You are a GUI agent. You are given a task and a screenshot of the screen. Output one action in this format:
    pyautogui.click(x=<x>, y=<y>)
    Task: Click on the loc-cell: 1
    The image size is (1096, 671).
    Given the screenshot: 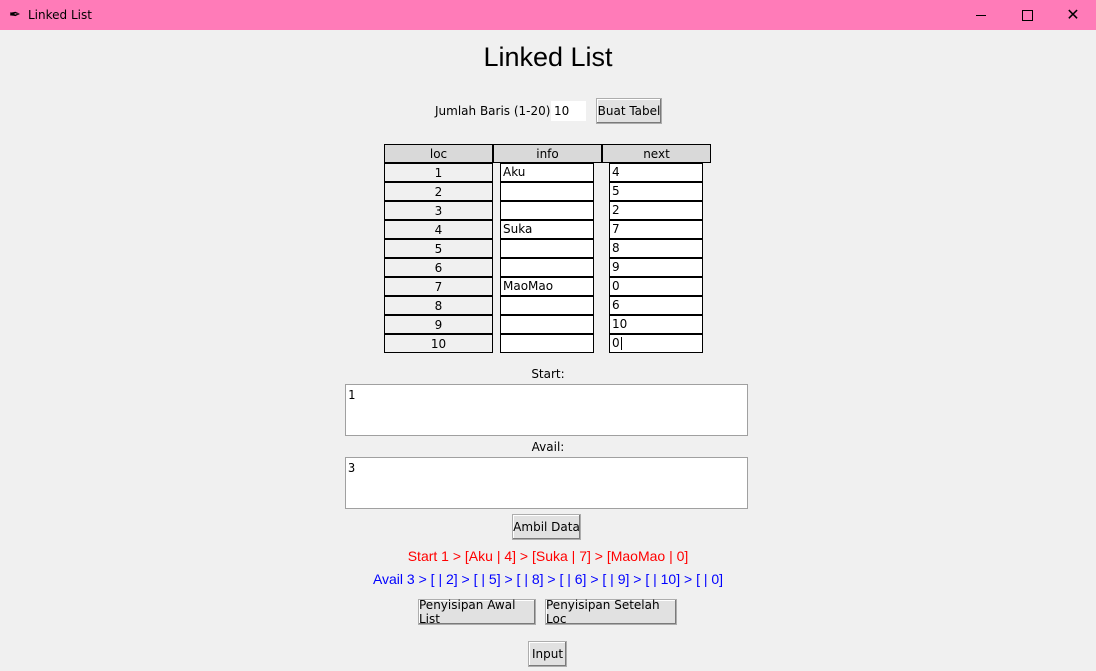 What is the action you would take?
    pyautogui.click(x=438, y=172)
    